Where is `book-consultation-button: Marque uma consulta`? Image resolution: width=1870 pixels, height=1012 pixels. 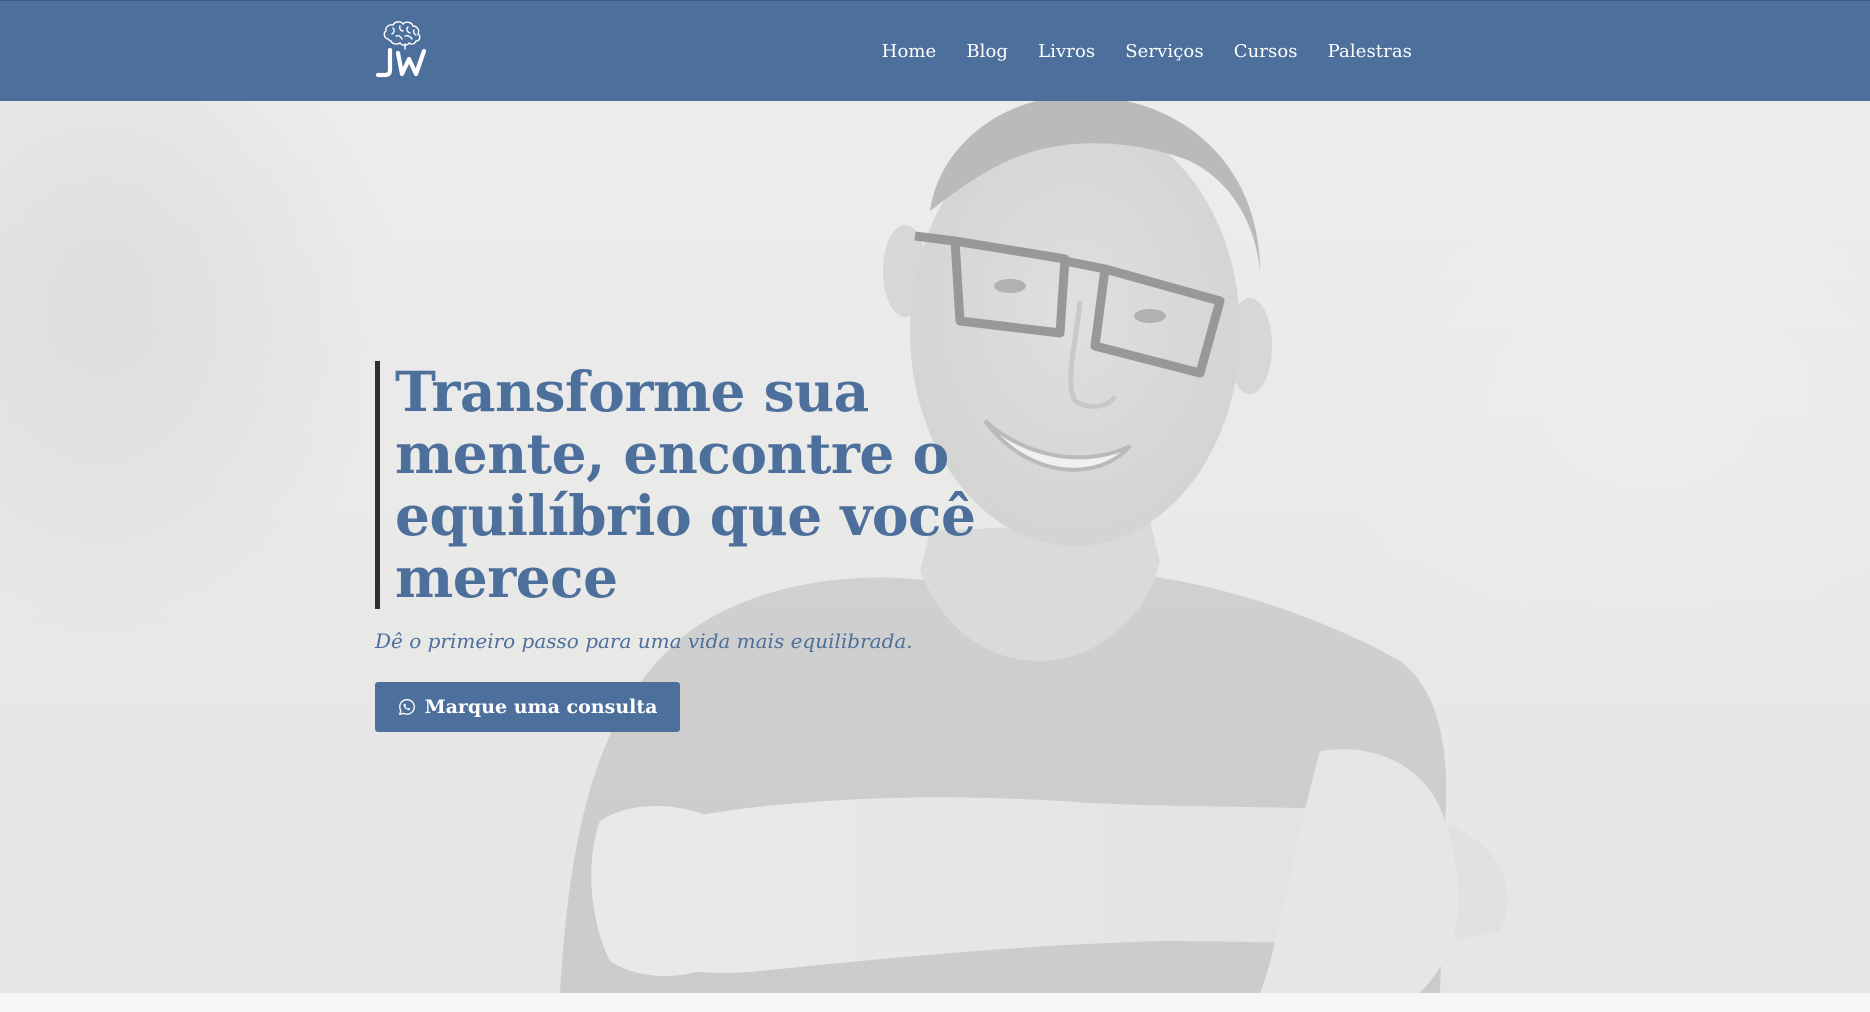
book-consultation-button: Marque uma consulta is located at coordinates (527, 707).